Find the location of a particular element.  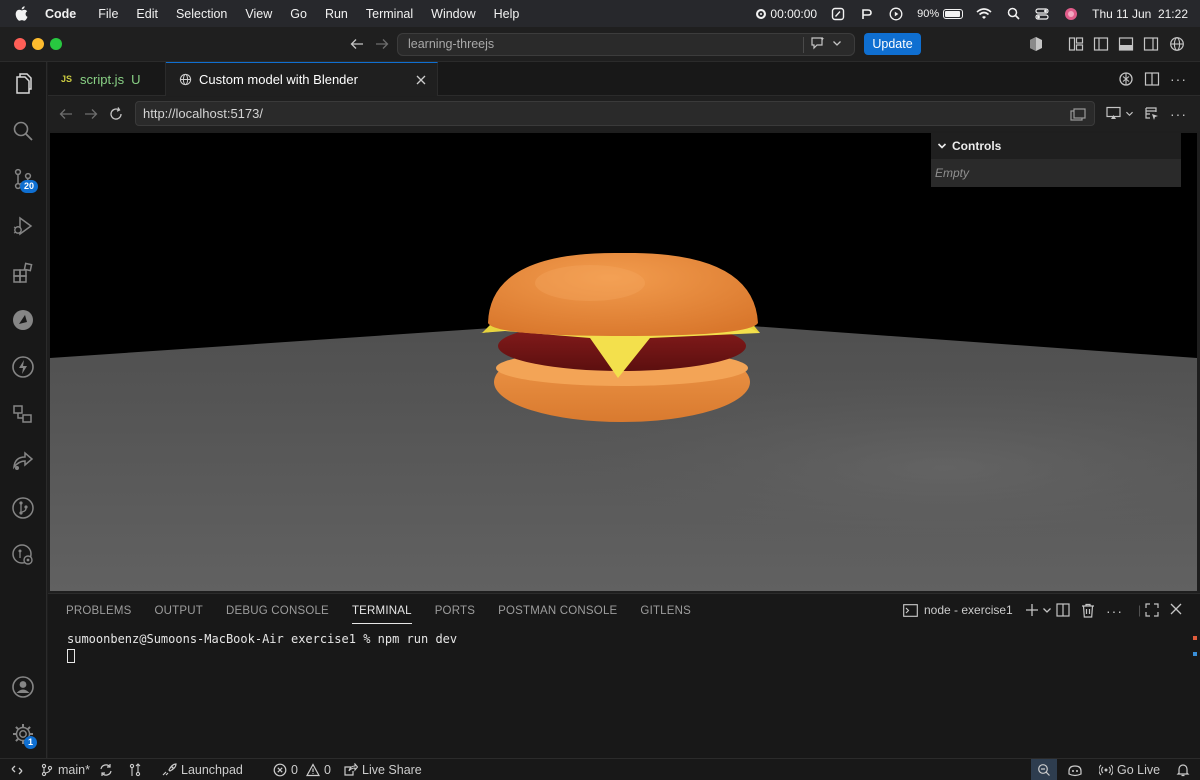

problems-indicator: 0 0 is located at coordinates (302, 770).